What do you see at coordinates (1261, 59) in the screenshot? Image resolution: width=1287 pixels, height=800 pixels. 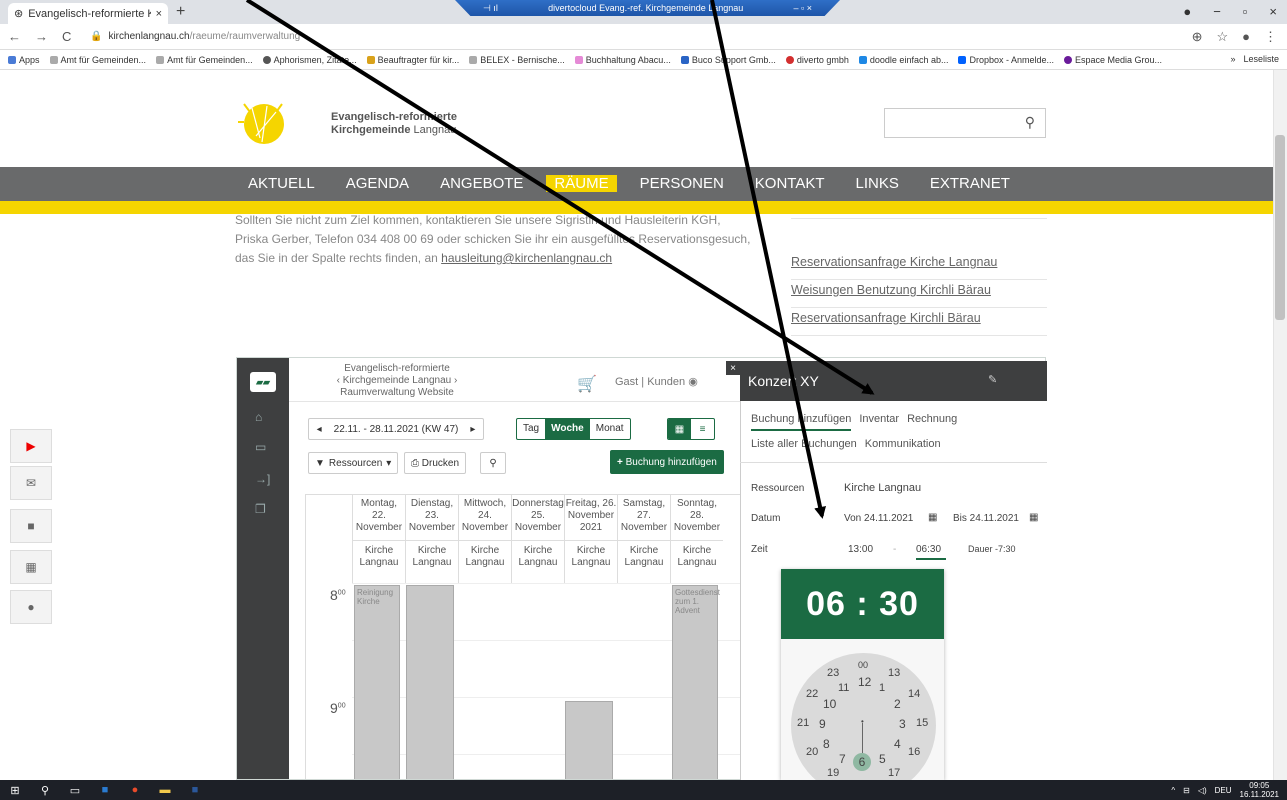 I see `reading-list: Leseliste` at bounding box center [1261, 59].